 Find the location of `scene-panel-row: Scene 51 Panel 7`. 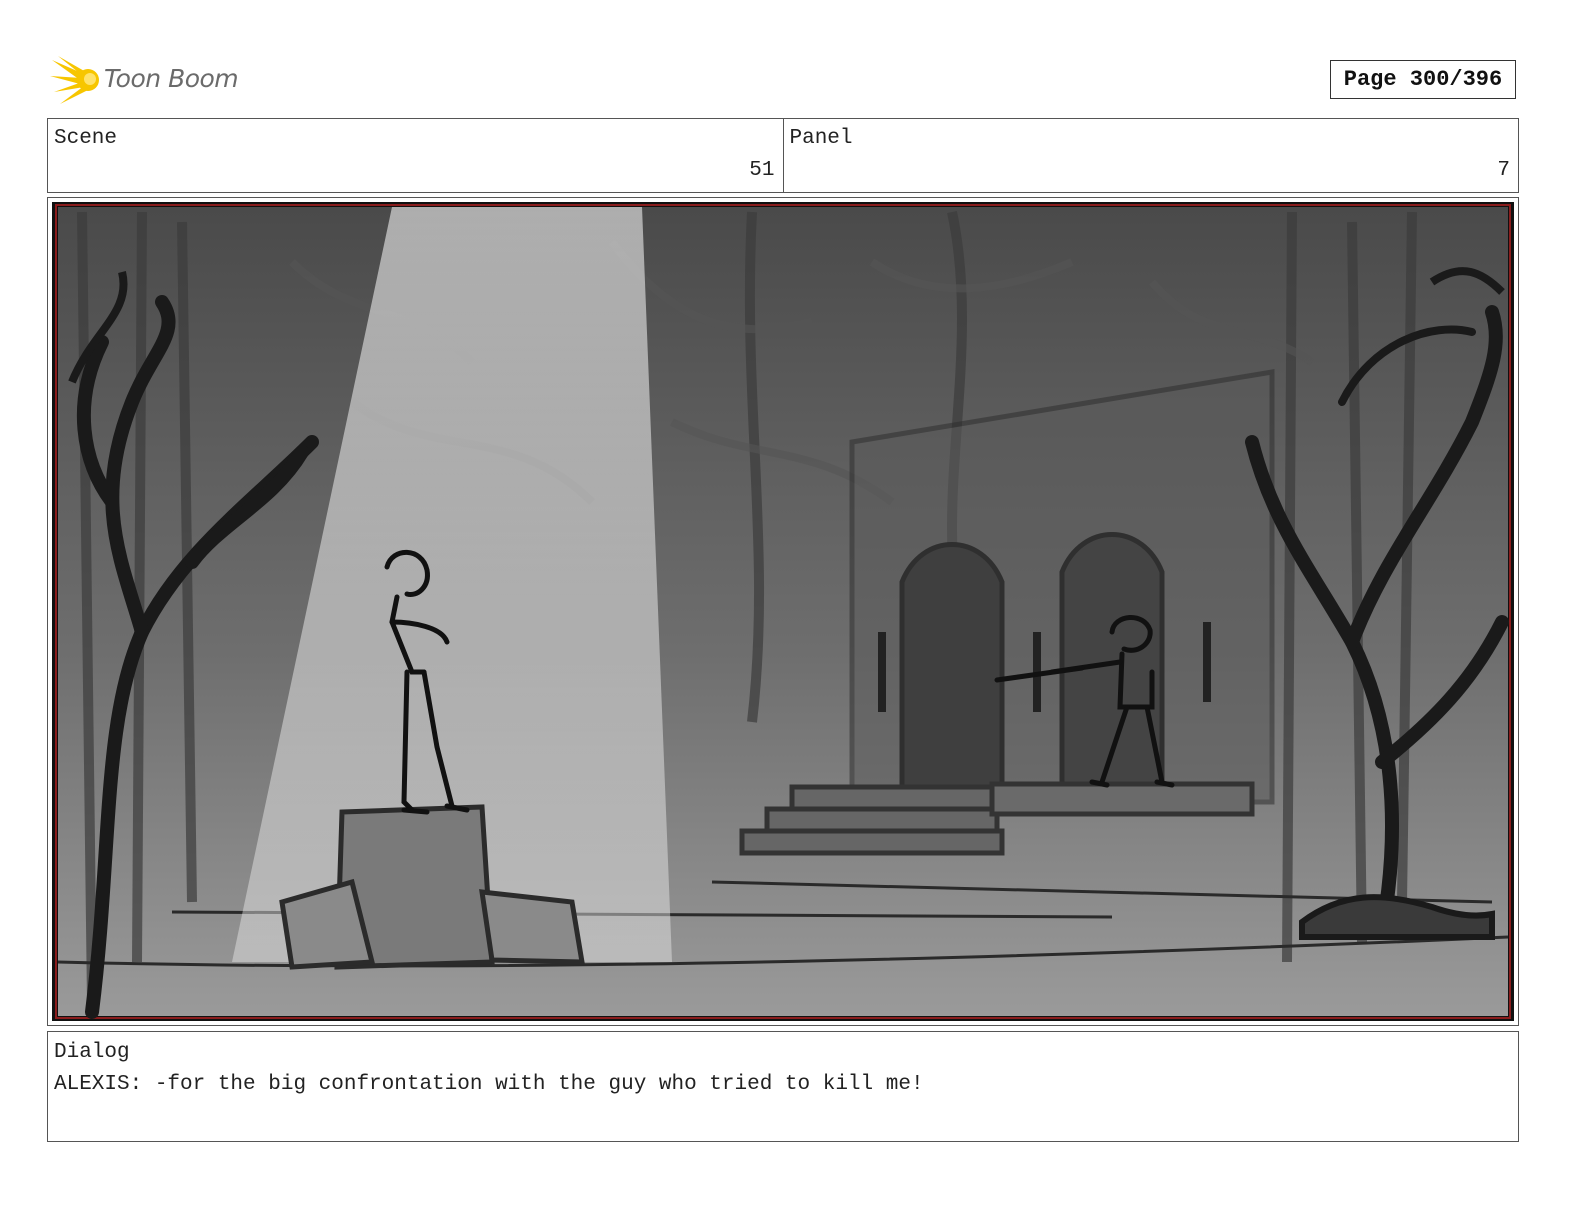

scene-panel-row: Scene 51 Panel 7 is located at coordinates (783, 155).